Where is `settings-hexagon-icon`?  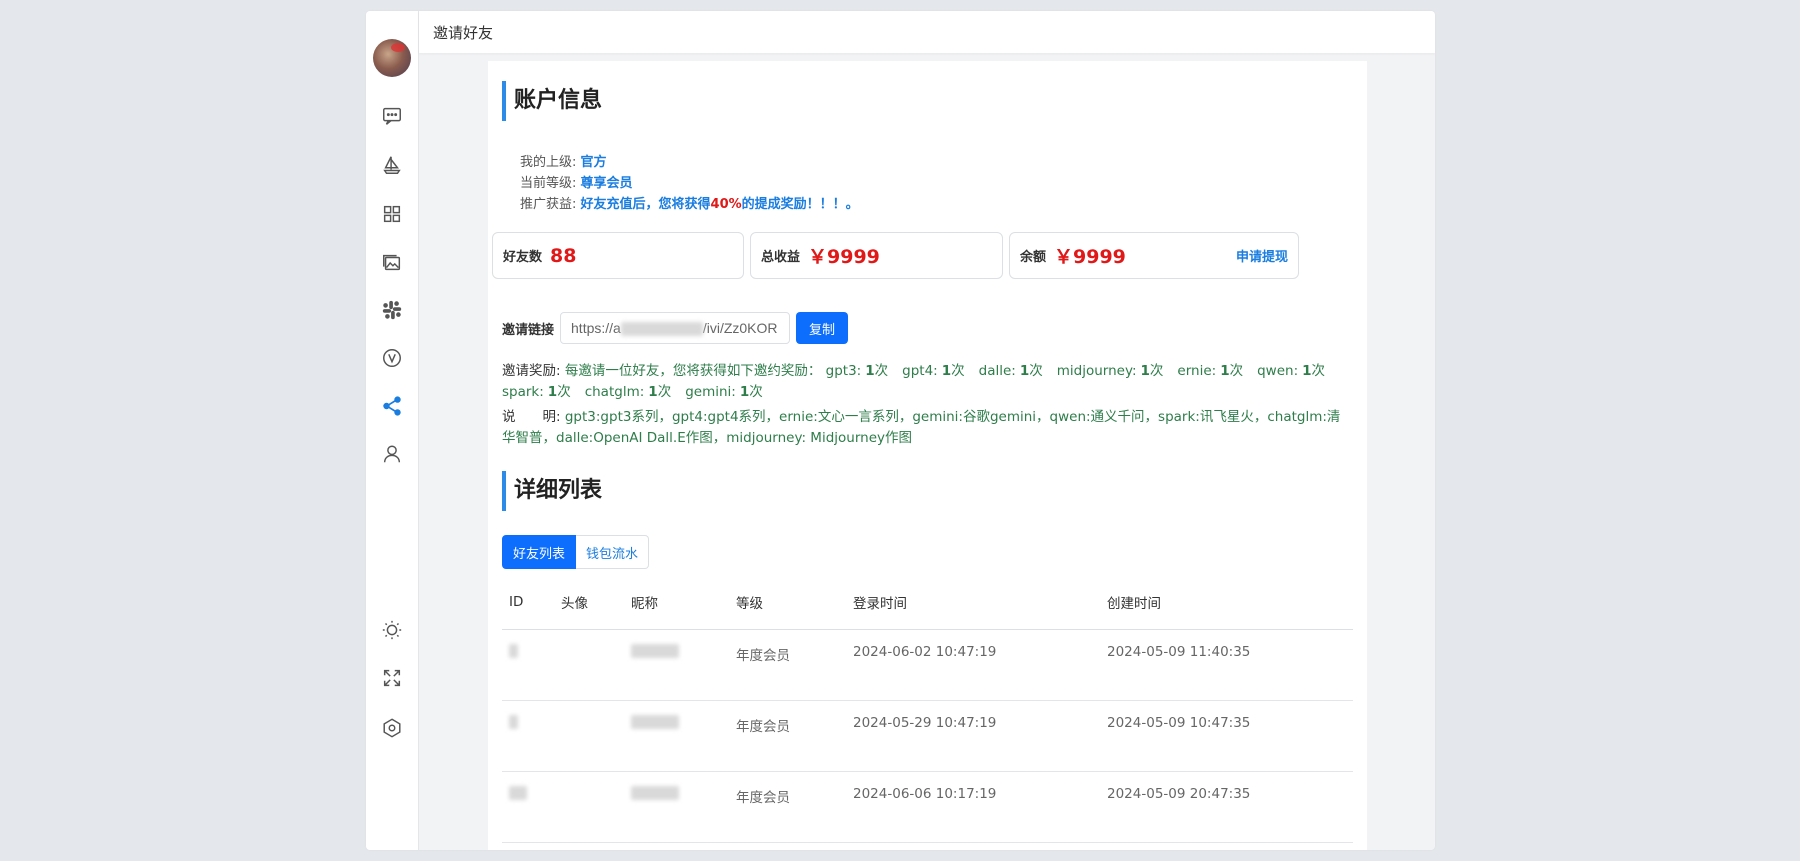 settings-hexagon-icon is located at coordinates (392, 728).